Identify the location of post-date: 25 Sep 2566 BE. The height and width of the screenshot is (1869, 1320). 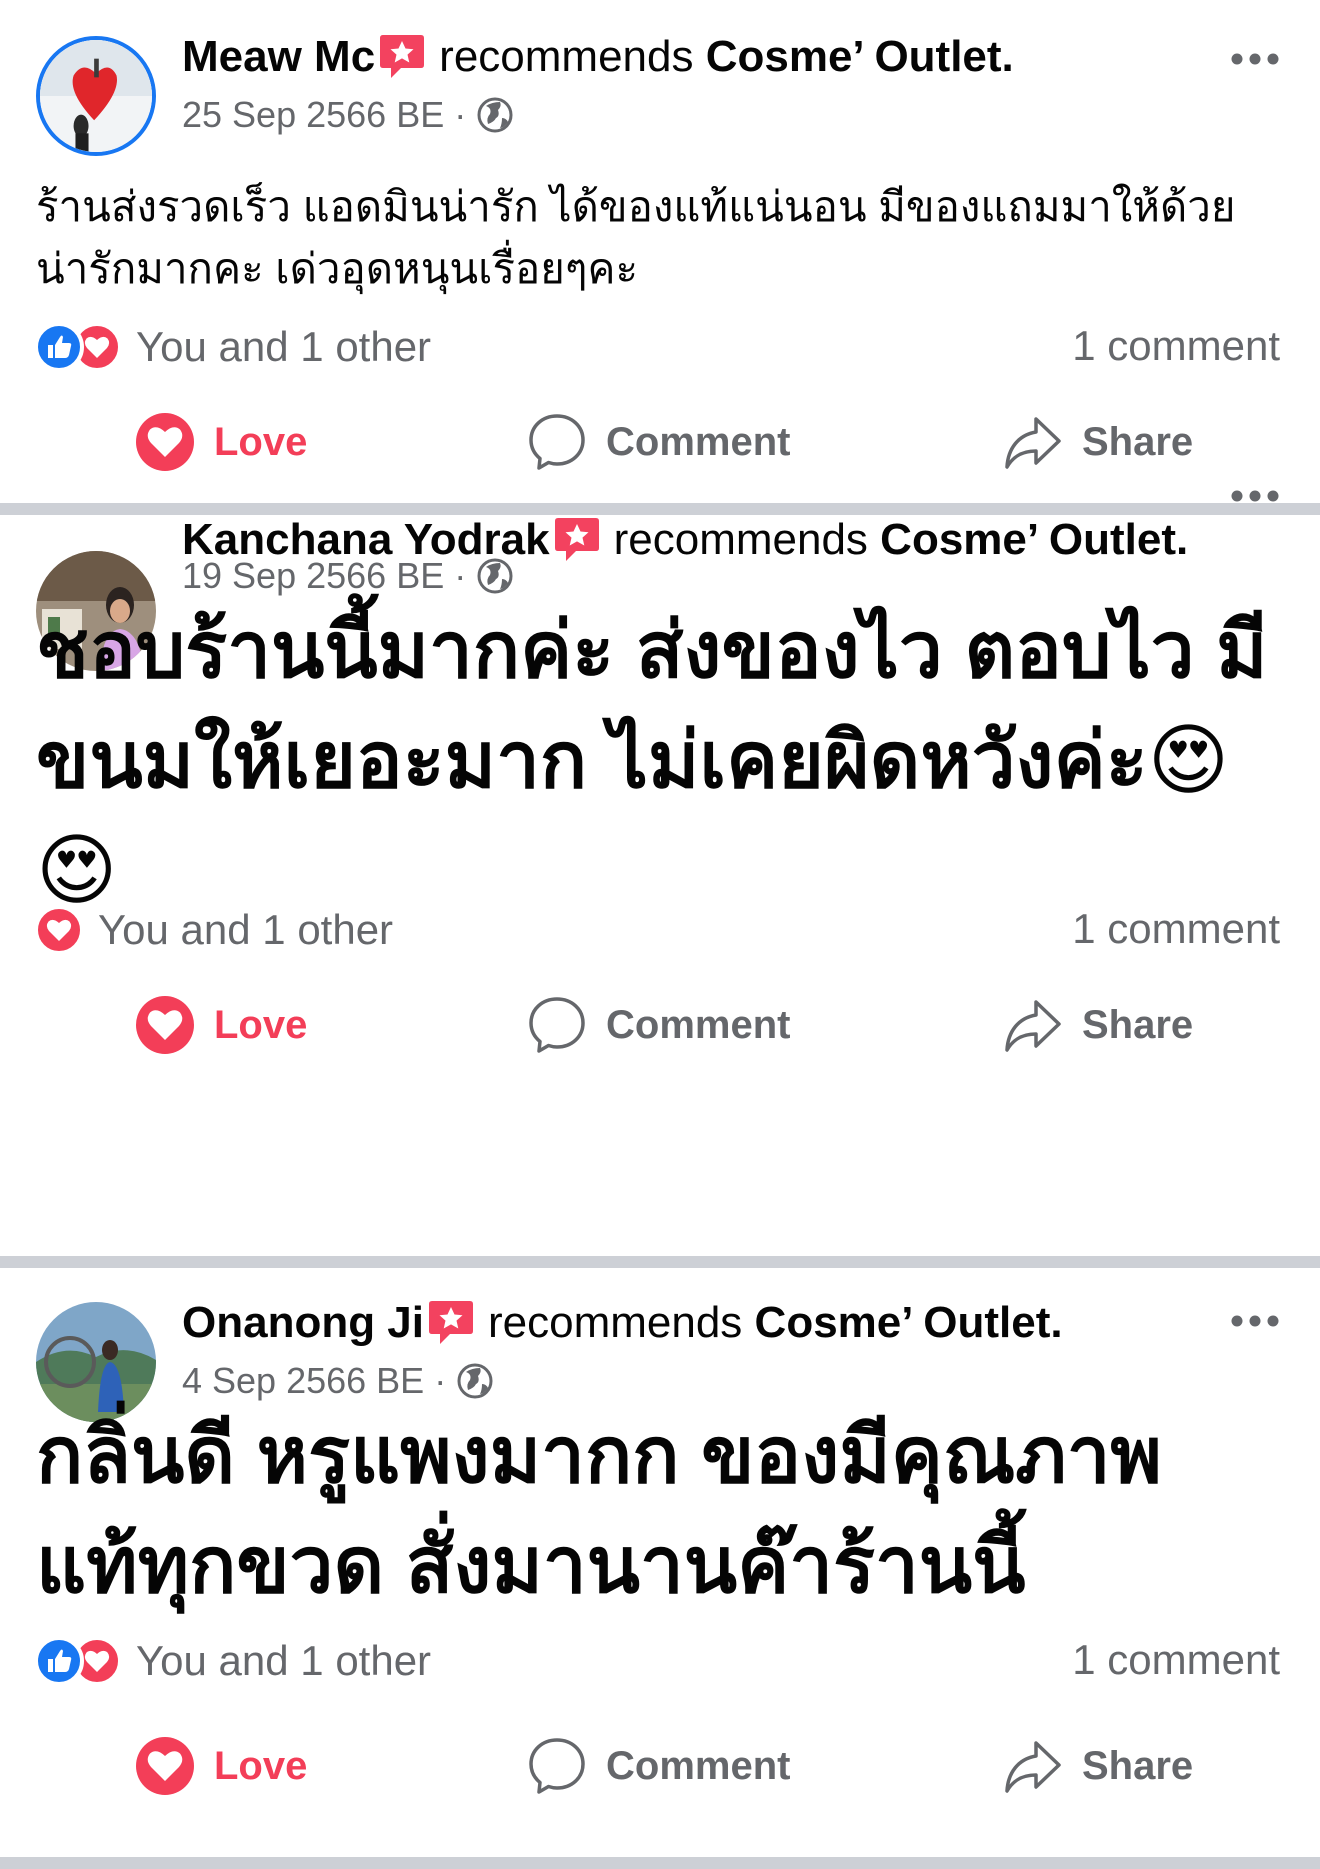
(313, 115).